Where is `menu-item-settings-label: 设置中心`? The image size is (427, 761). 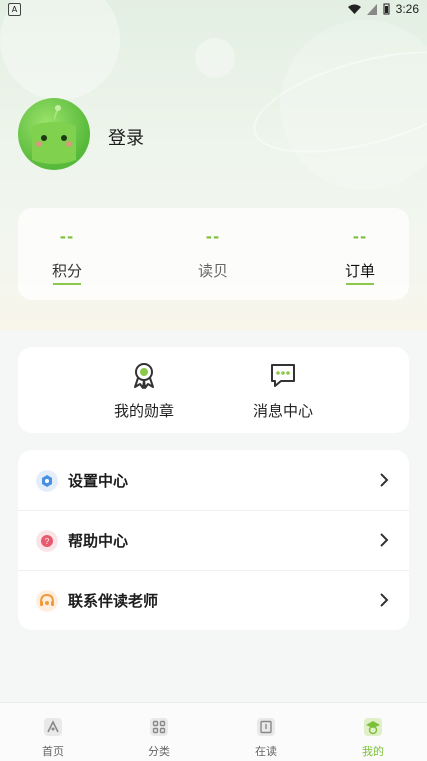
menu-item-settings-label: 设置中心 is located at coordinates (98, 481).